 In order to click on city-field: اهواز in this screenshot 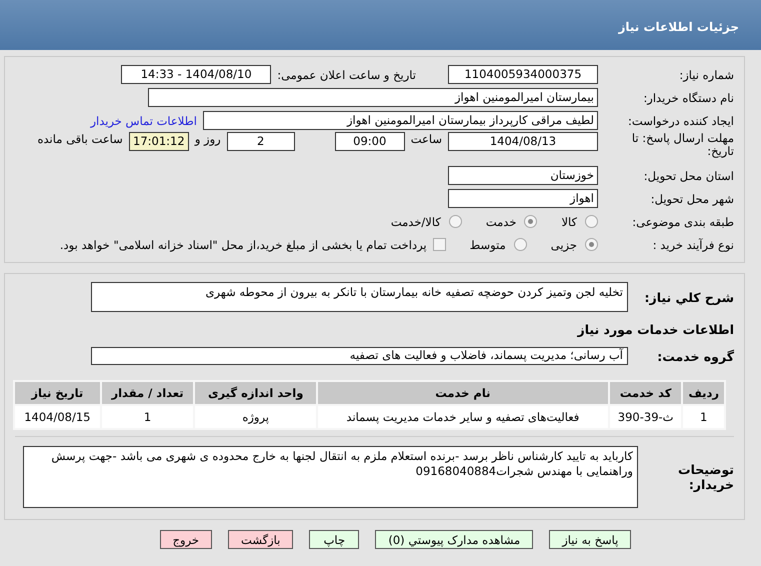, I will do `click(523, 198)`.